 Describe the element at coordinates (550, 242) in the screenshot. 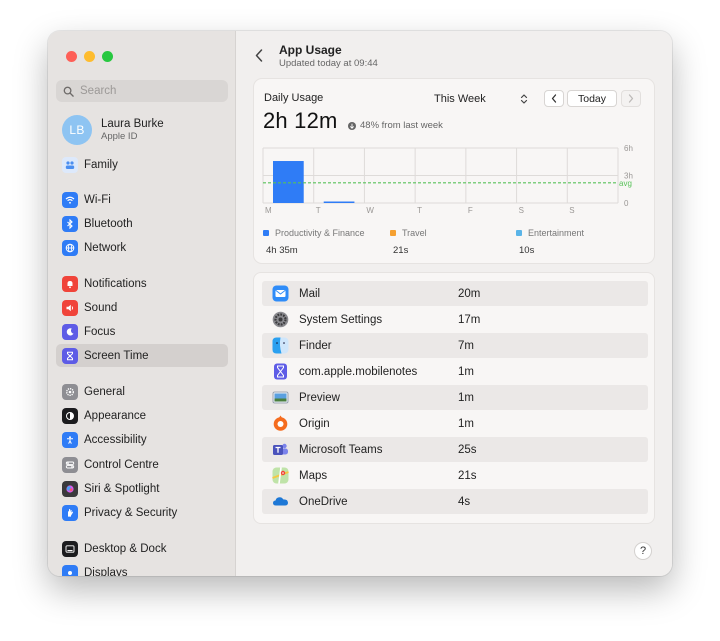

I see `legend-item: Entertainment 10s` at that location.